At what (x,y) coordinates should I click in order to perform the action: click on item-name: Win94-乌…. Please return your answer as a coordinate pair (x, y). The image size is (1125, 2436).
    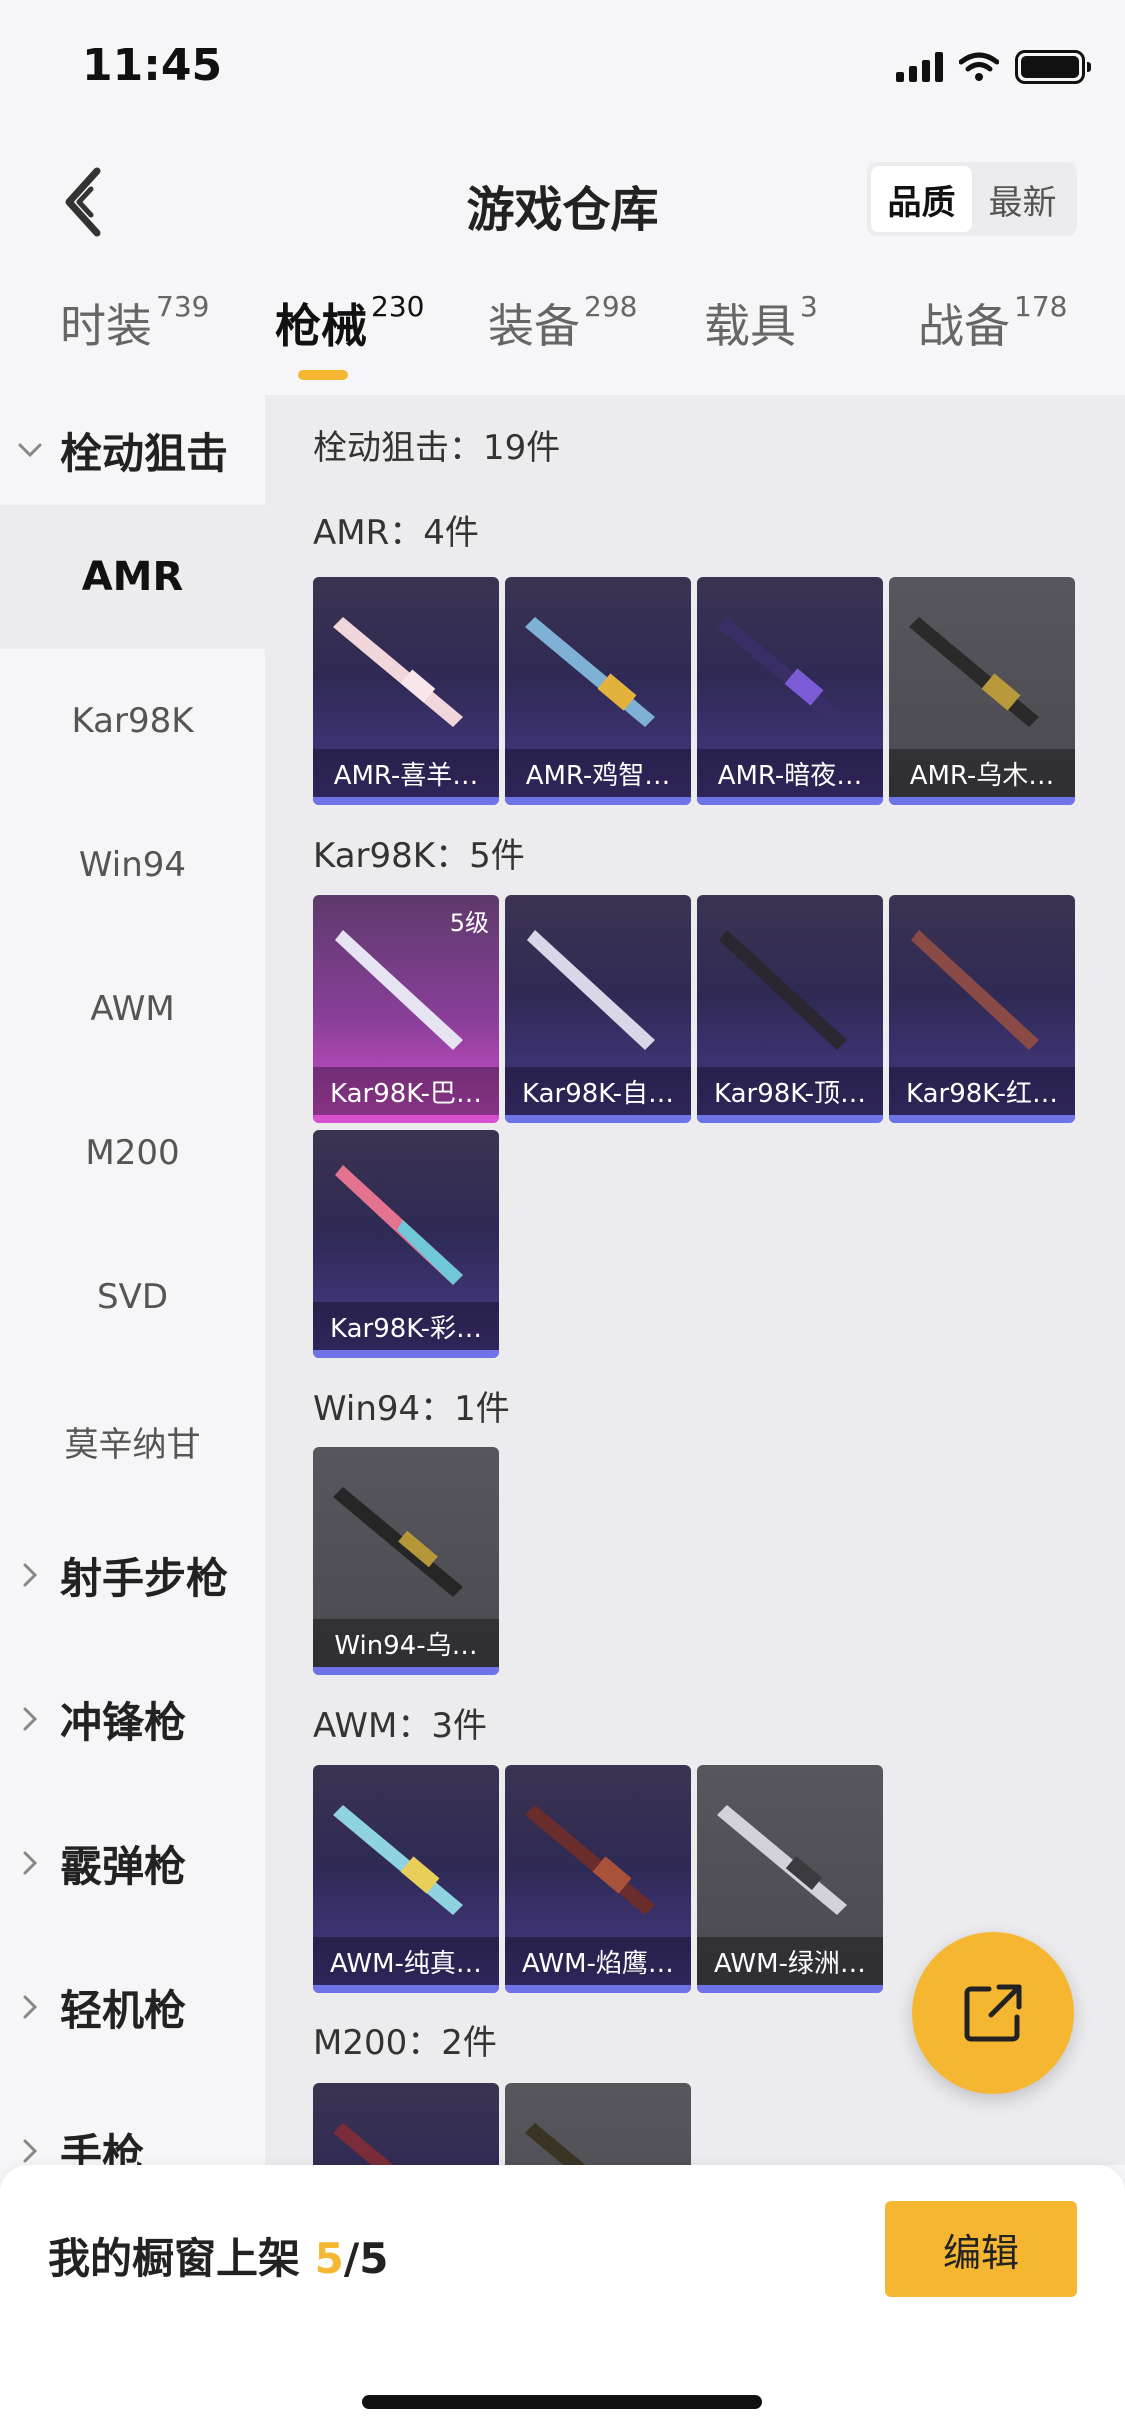
    Looking at the image, I should click on (406, 1643).